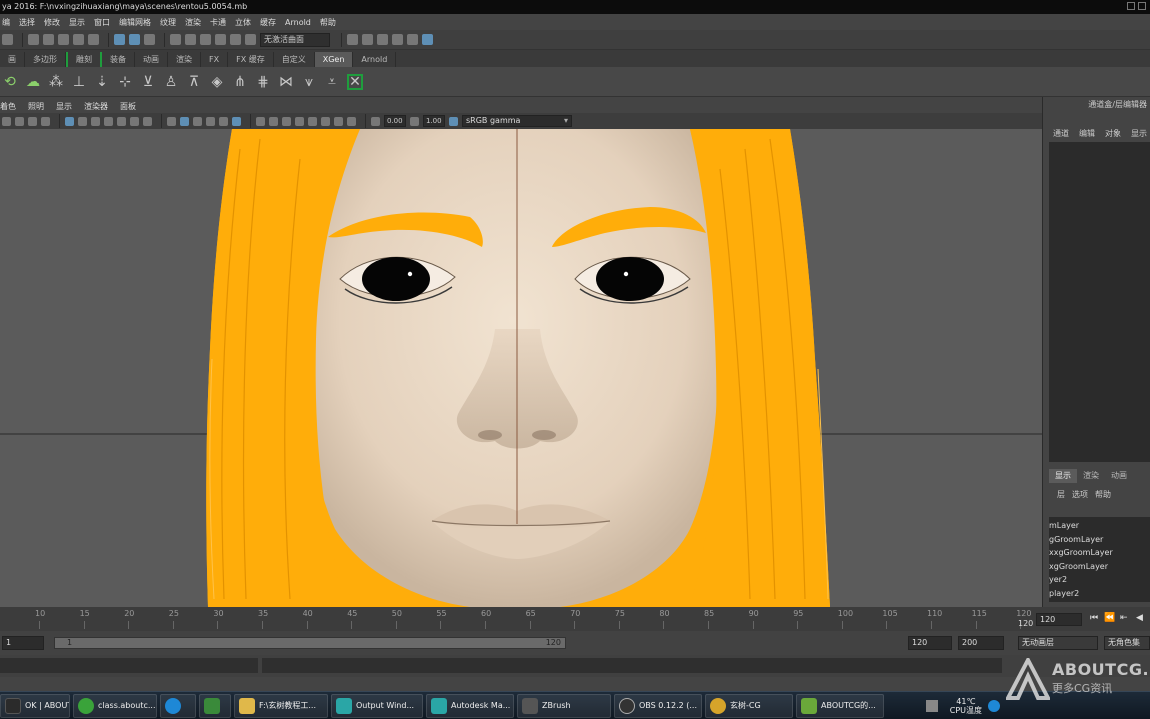 The image size is (1150, 719). Describe the element at coordinates (171, 82) in the screenshot. I see `xgen-lock-icon: ♙` at that location.